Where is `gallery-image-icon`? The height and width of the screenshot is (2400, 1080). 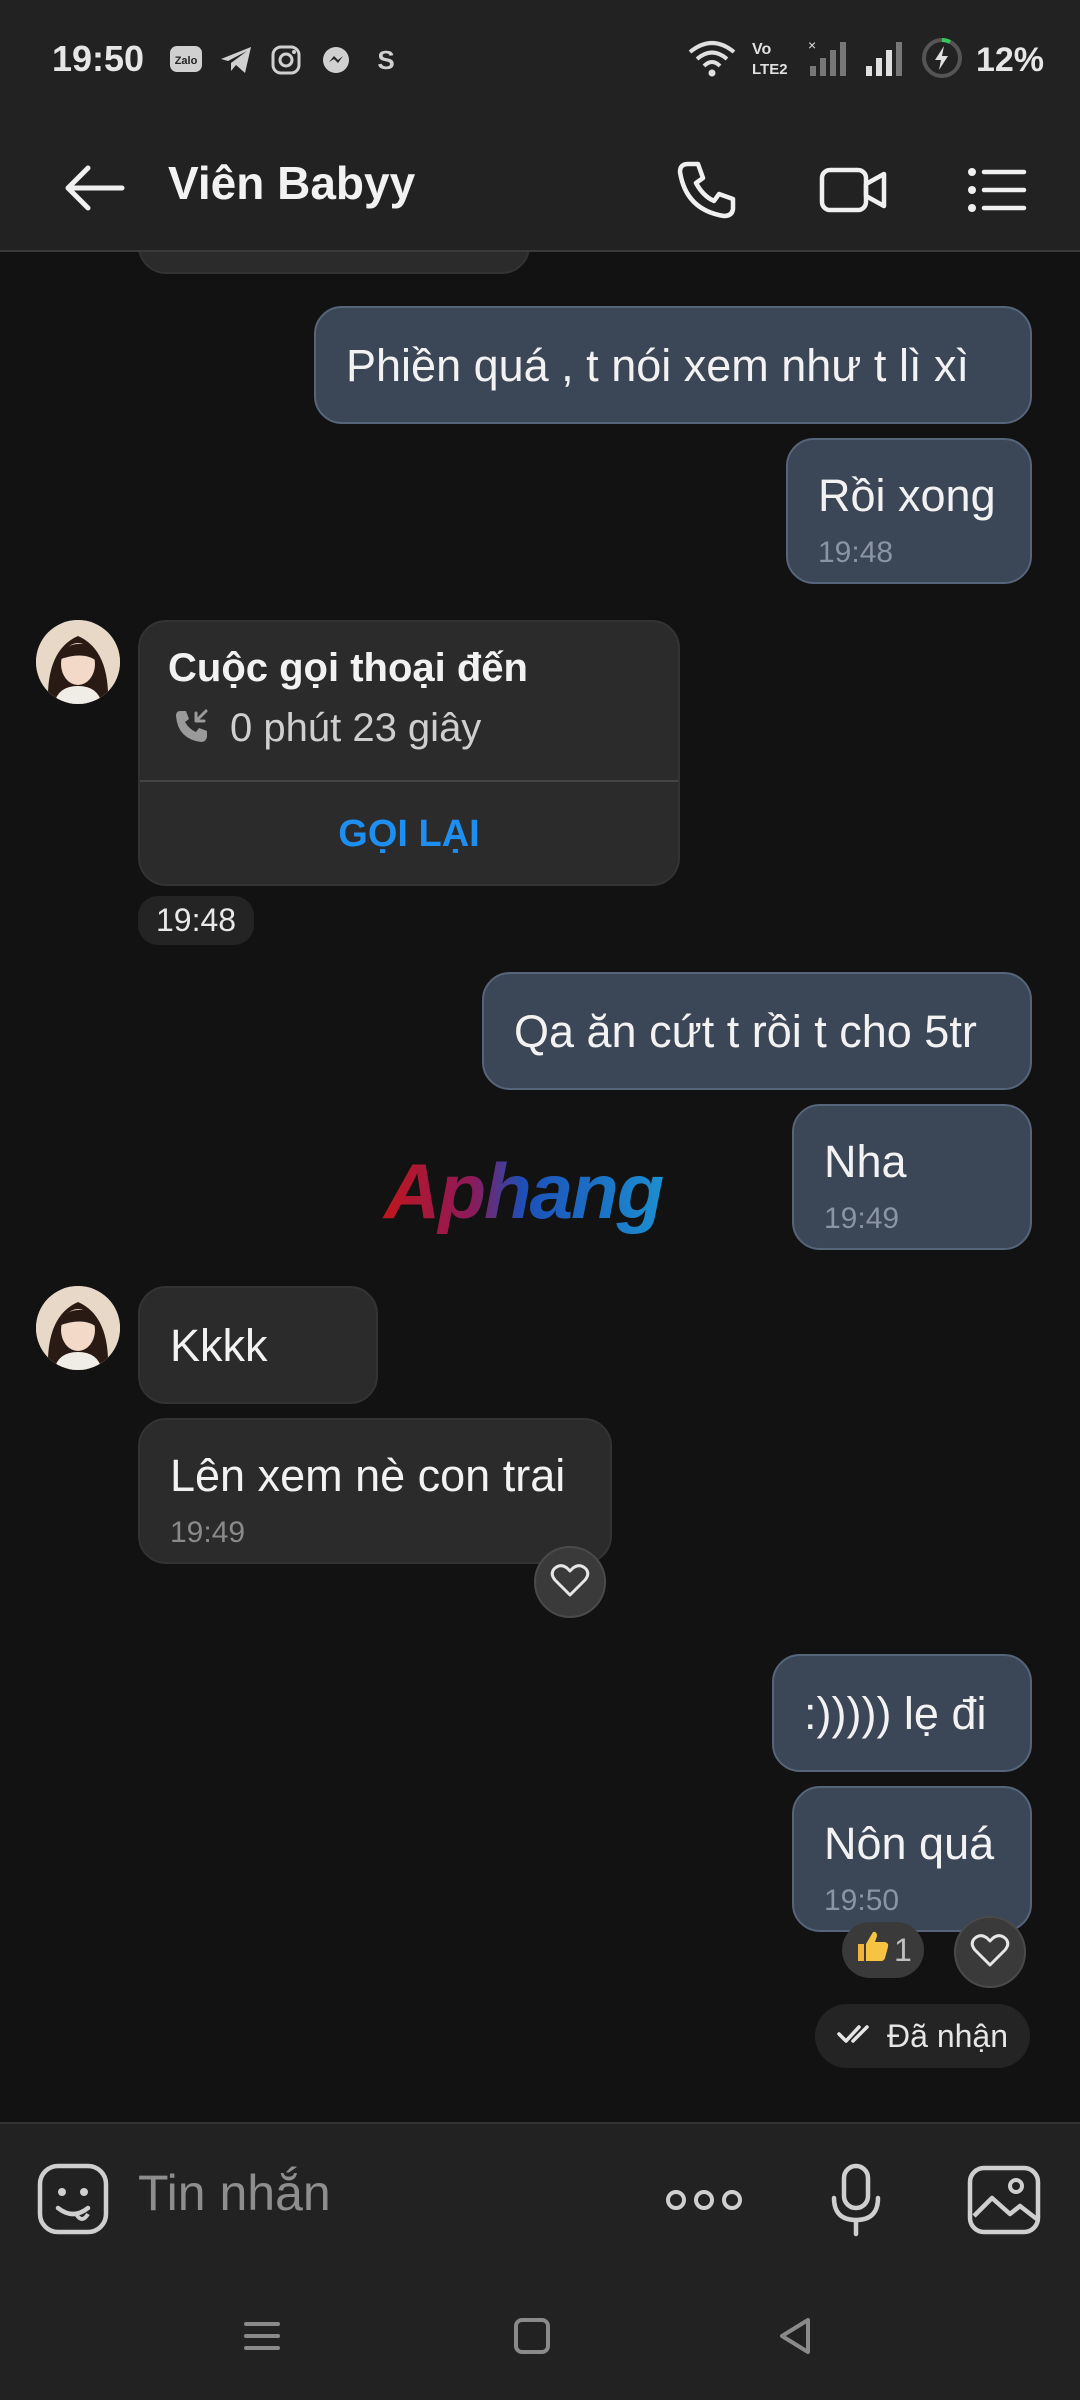 gallery-image-icon is located at coordinates (1004, 2200).